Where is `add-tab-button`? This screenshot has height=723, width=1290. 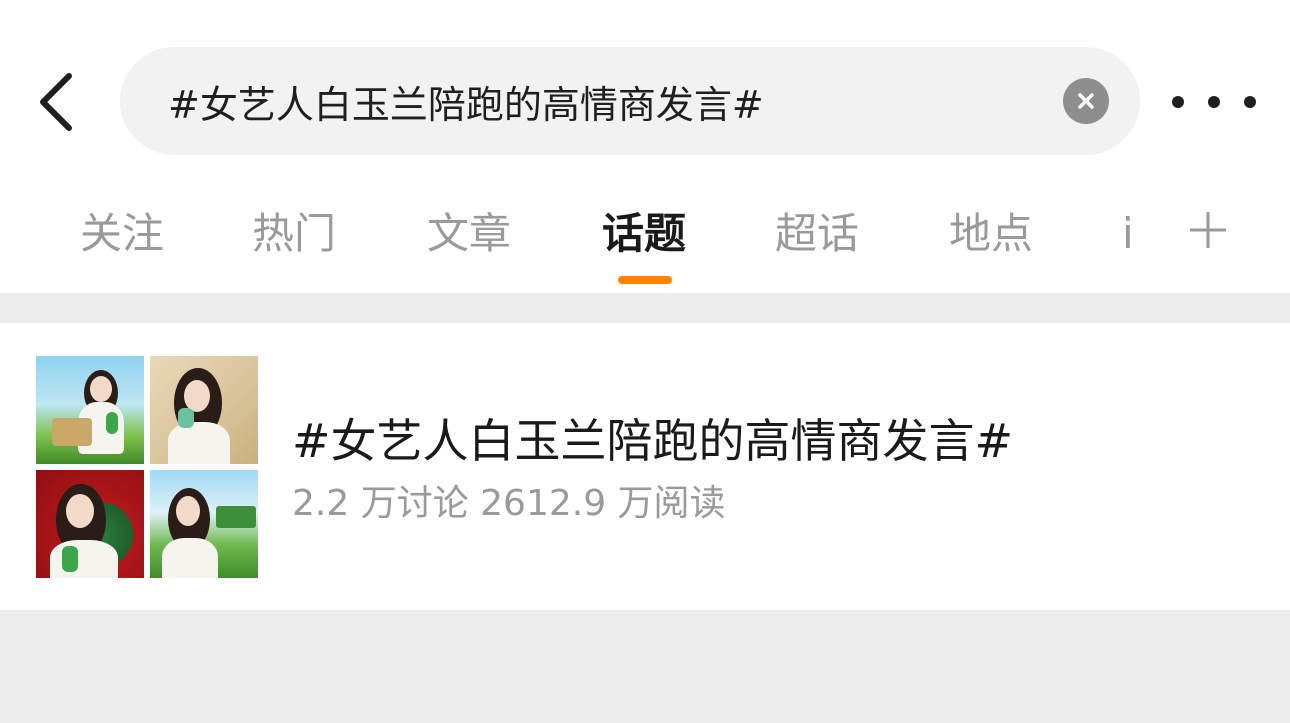 add-tab-button is located at coordinates (1208, 230).